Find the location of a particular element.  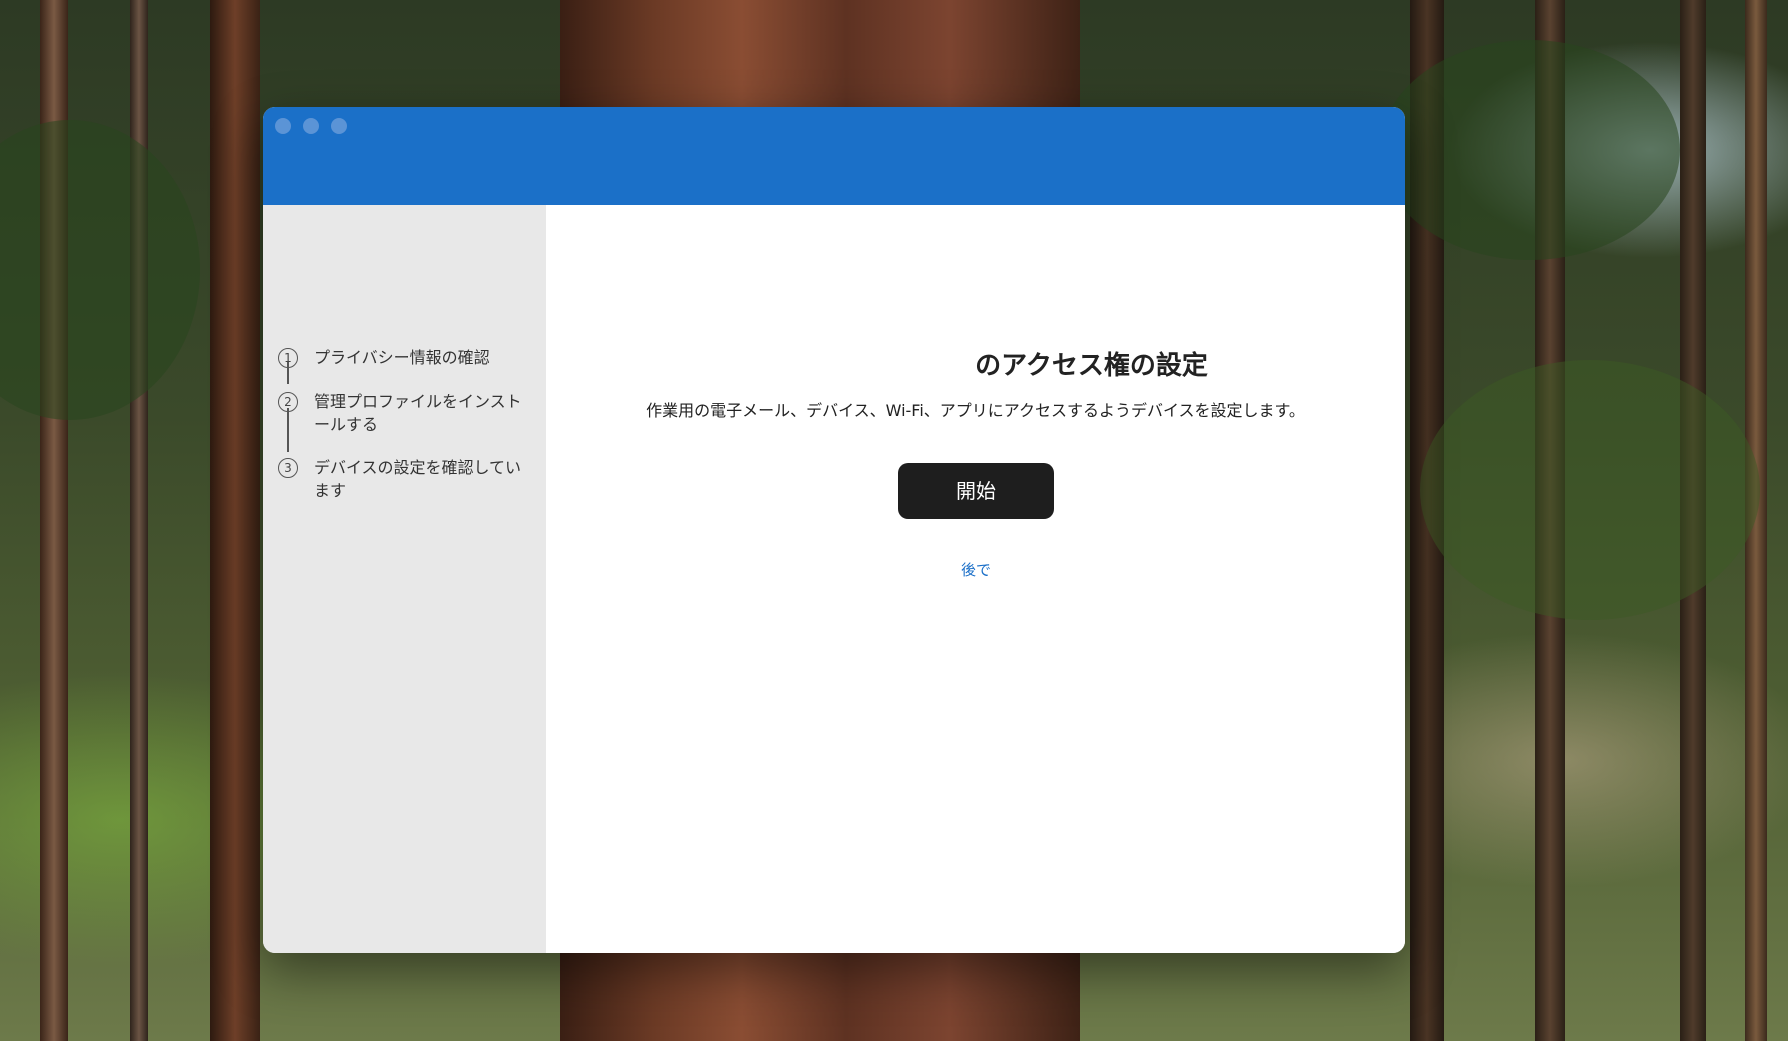

minimize-window-button is located at coordinates (311, 126).